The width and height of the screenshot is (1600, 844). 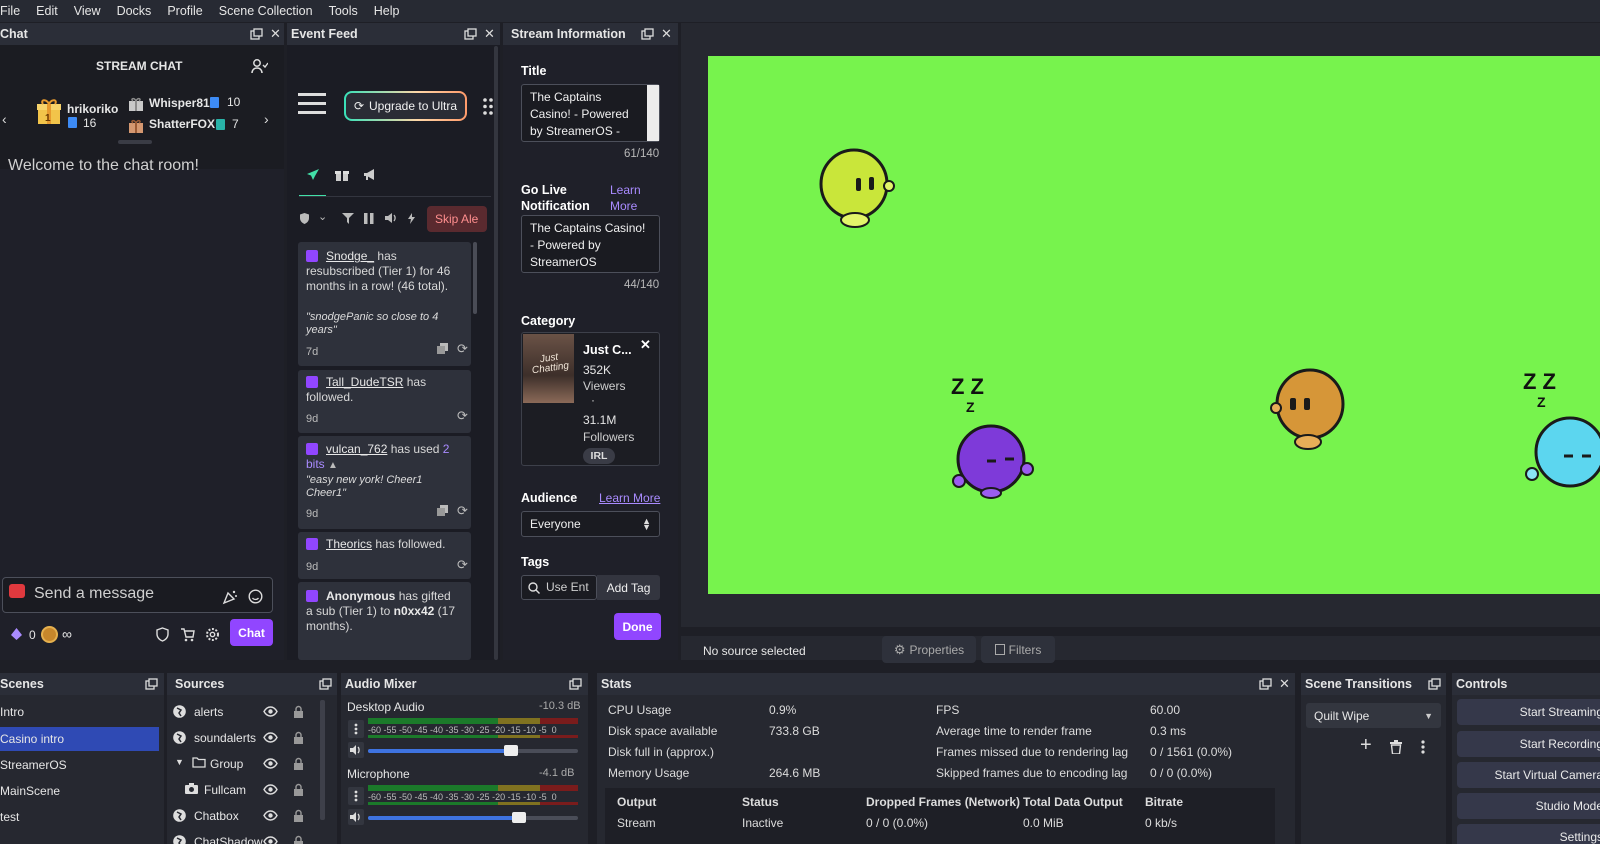 I want to click on menu-edit: Edit, so click(x=47, y=11).